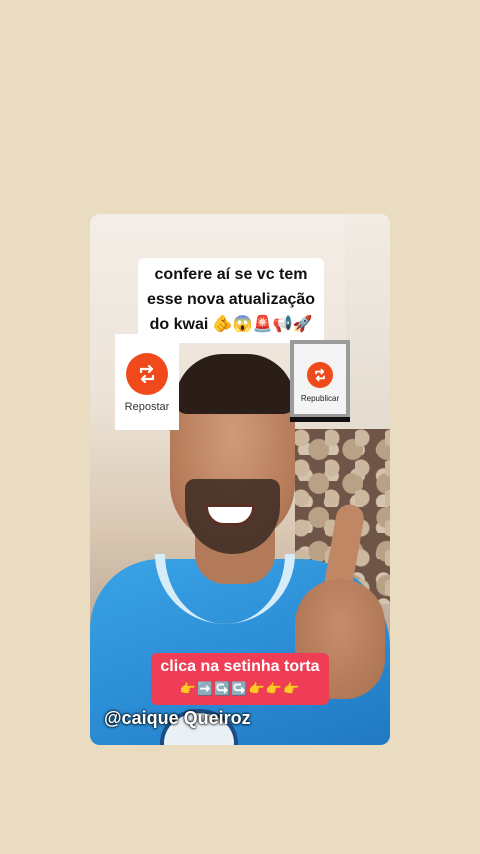 Image resolution: width=480 pixels, height=854 pixels. Describe the element at coordinates (240, 666) in the screenshot. I see `cta-text: clica na setinha torta` at that location.